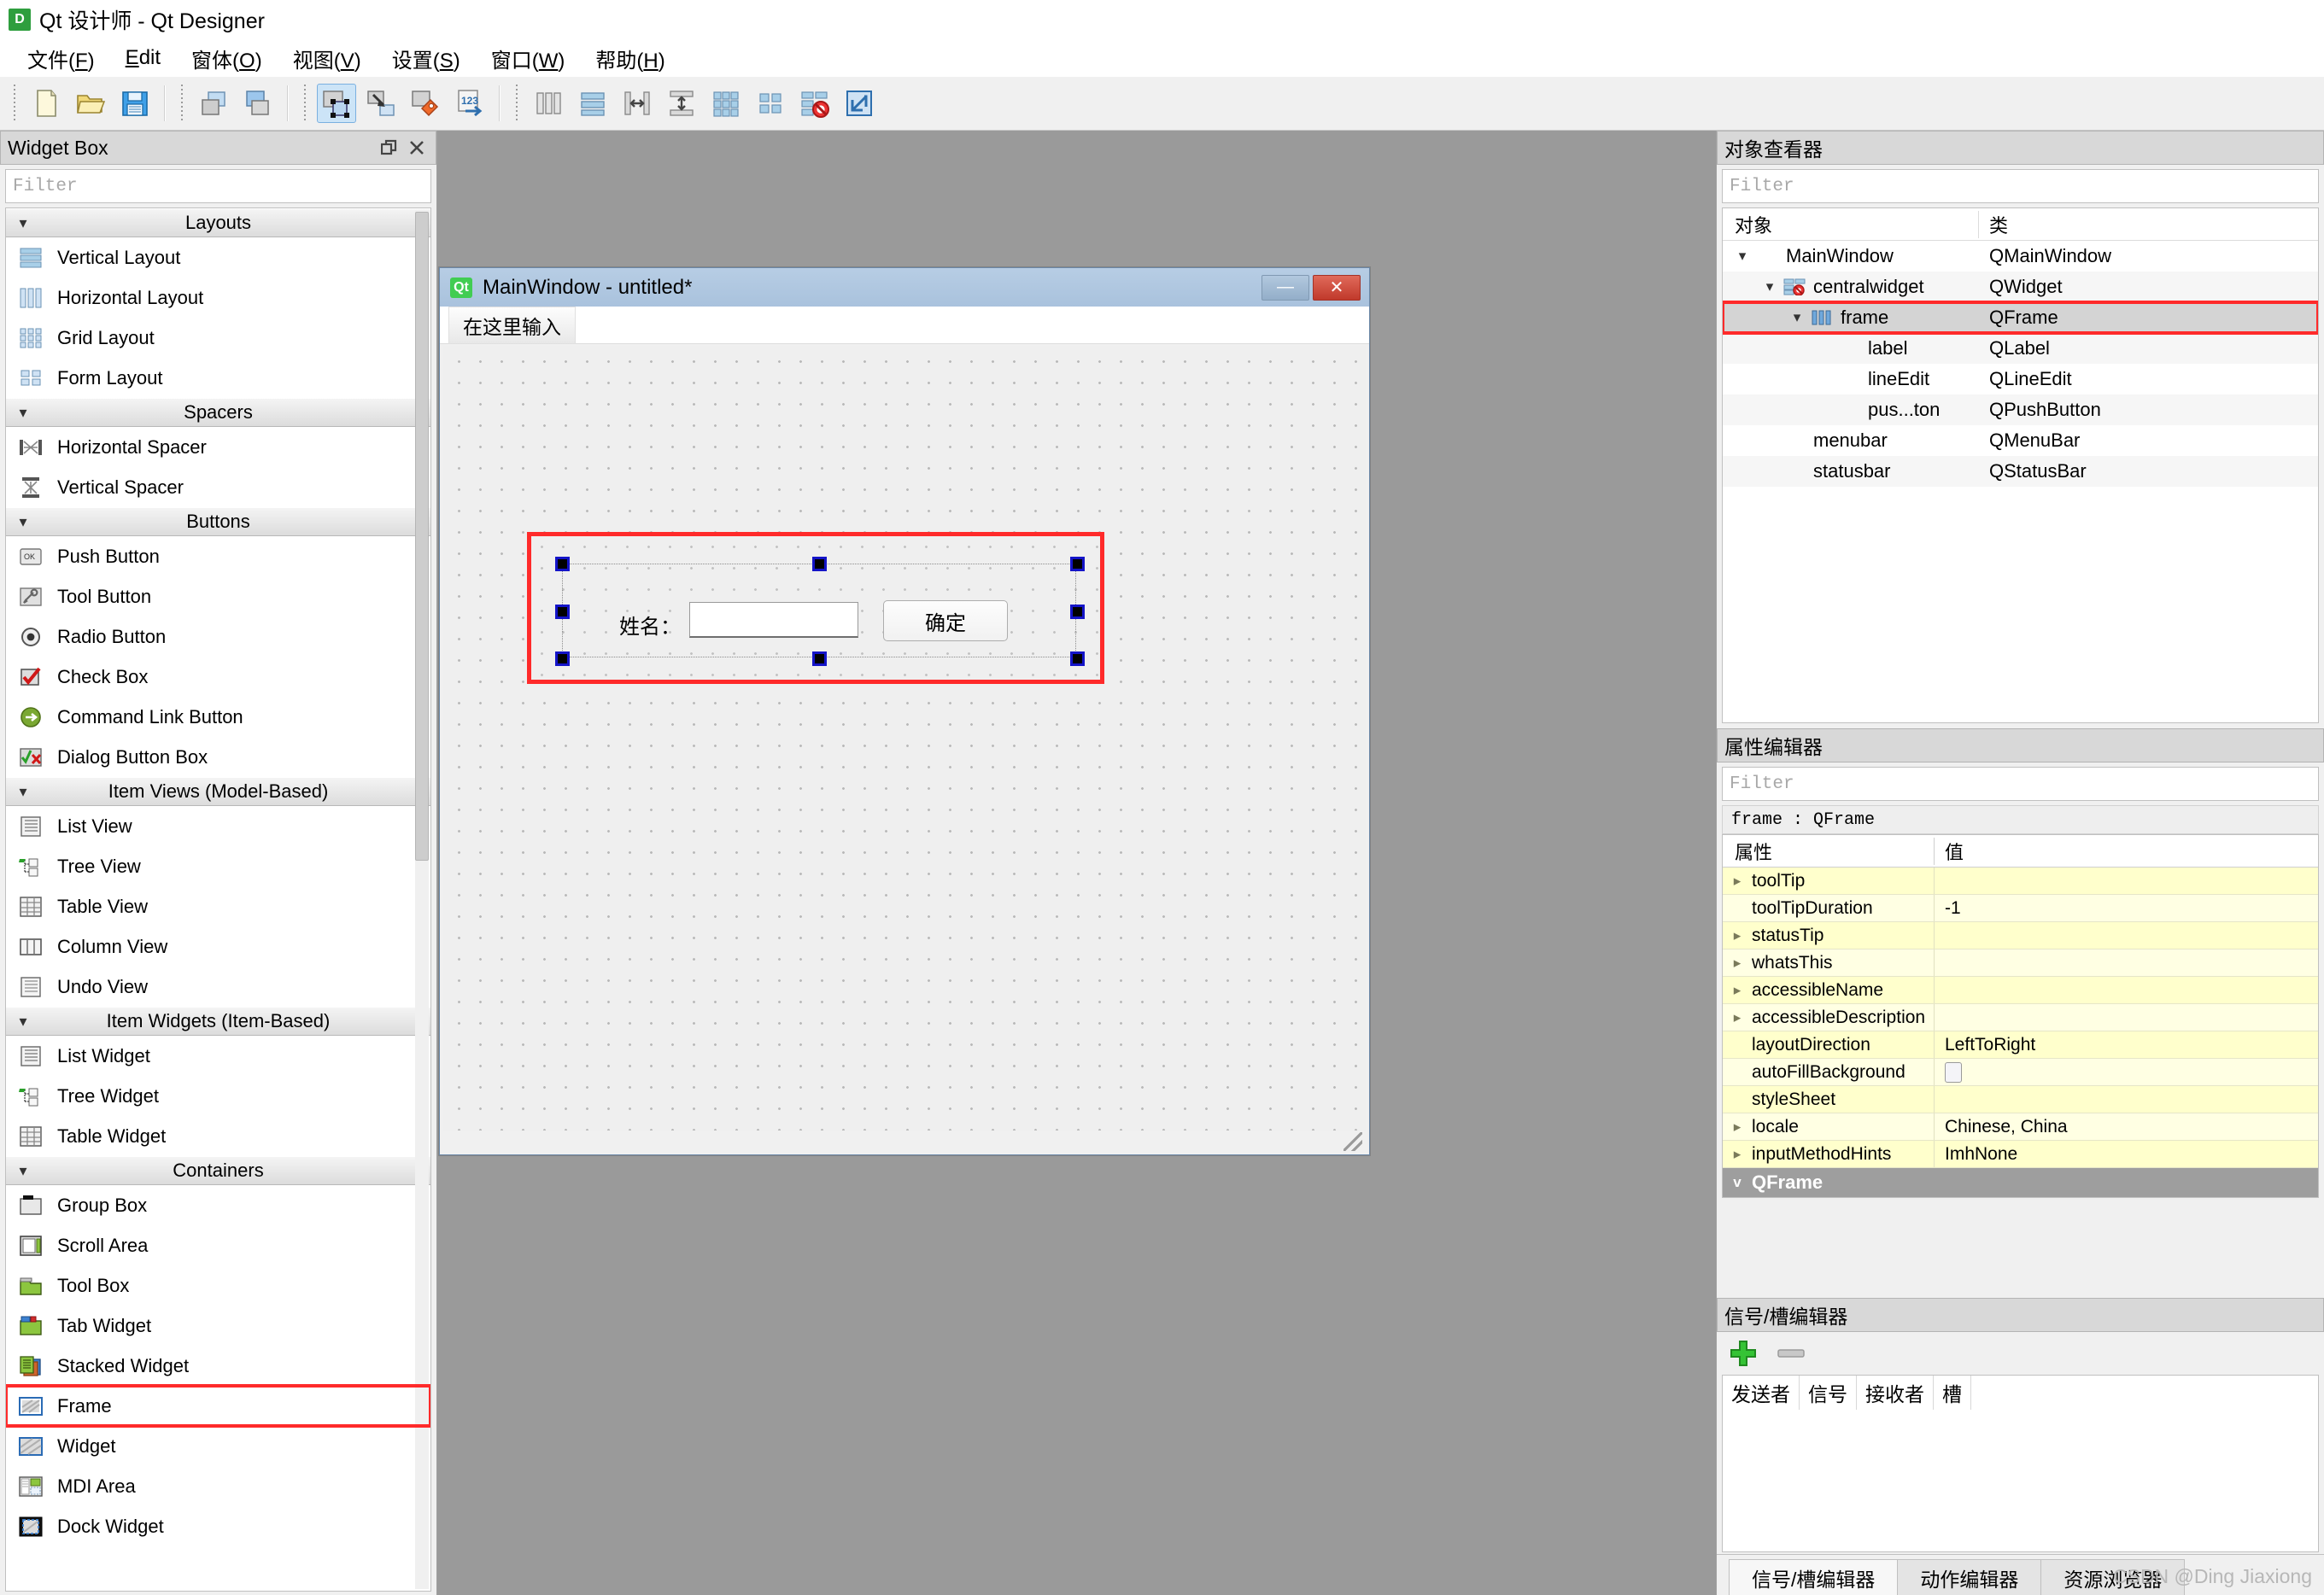 Image resolution: width=2324 pixels, height=1595 pixels. Describe the element at coordinates (2020, 990) in the screenshot. I see `property-row-accessiblename: ▸ accessibleName` at that location.